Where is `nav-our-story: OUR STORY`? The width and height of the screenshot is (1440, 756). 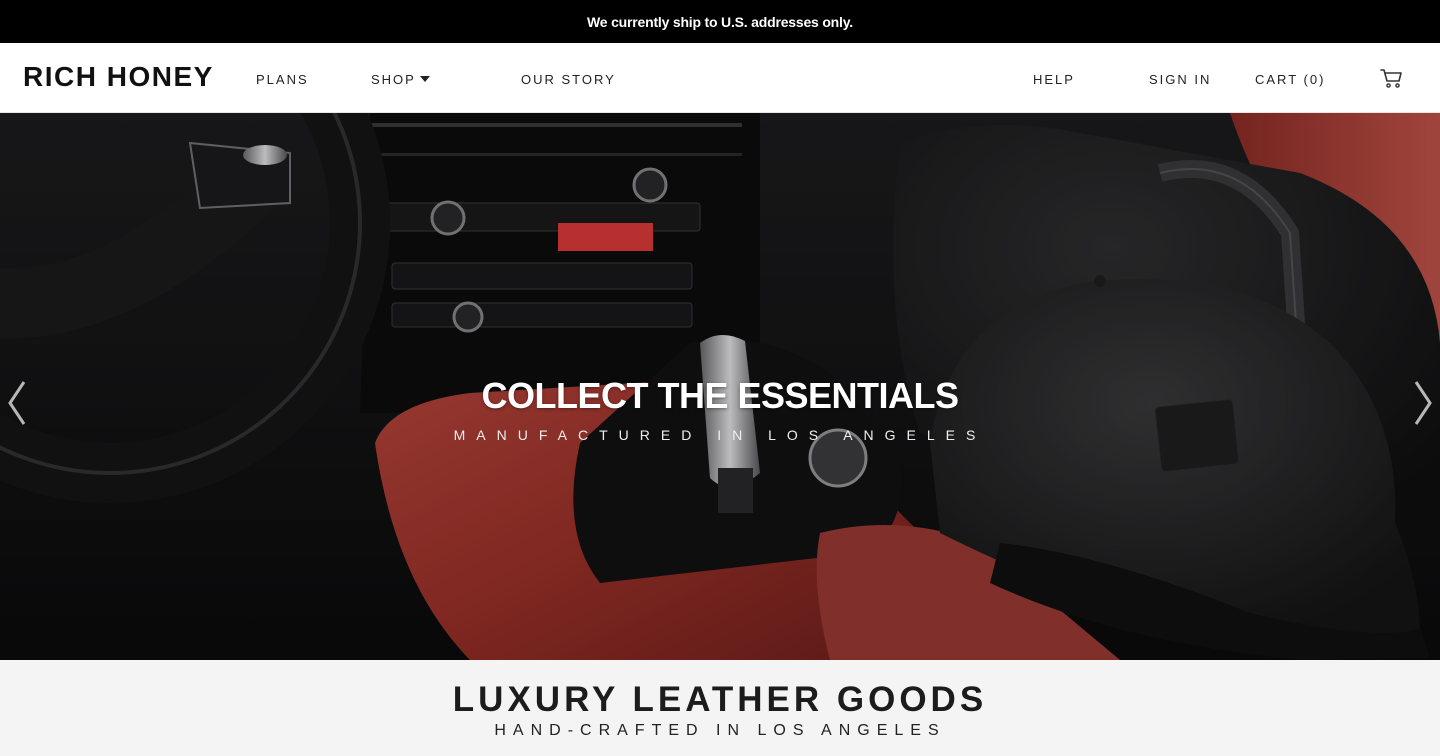
nav-our-story: OUR STORY is located at coordinates (568, 79).